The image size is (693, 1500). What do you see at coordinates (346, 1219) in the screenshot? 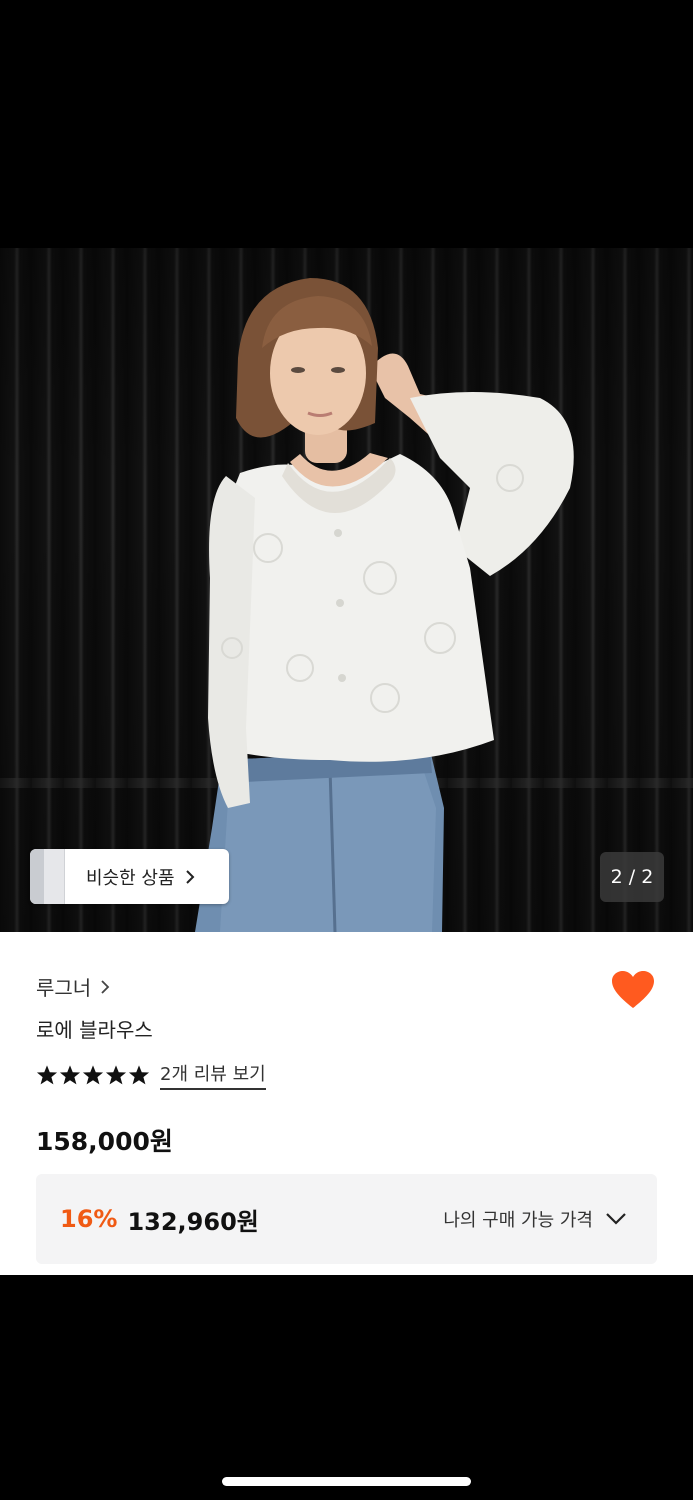
I see `my-price-box: 16% 132,960원 나의 구매 가능 가격` at bounding box center [346, 1219].